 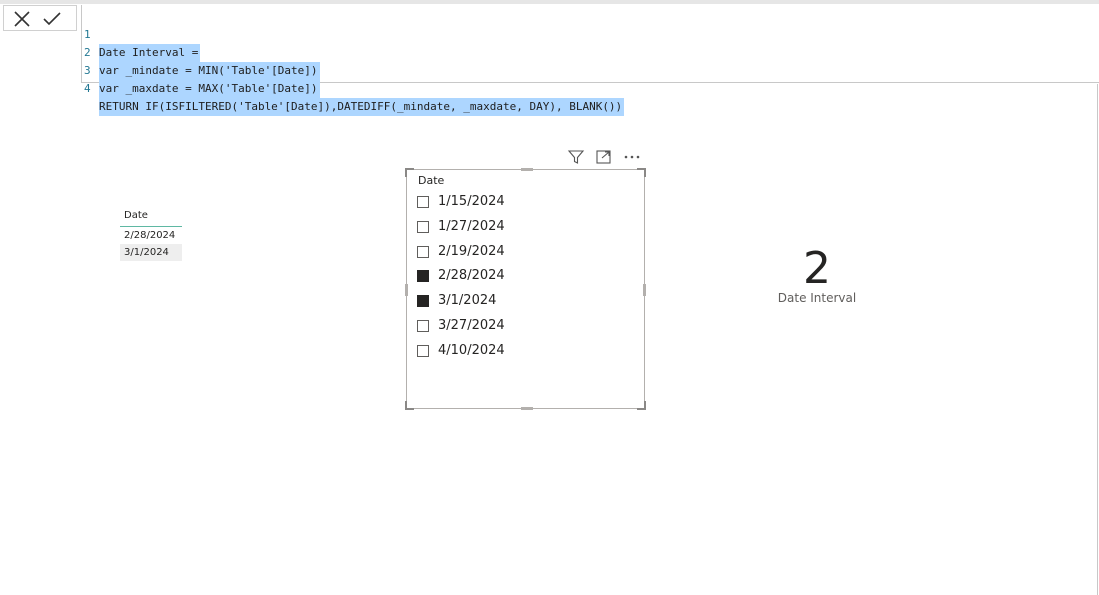 What do you see at coordinates (151, 252) in the screenshot?
I see `table-row: 3/1/2024` at bounding box center [151, 252].